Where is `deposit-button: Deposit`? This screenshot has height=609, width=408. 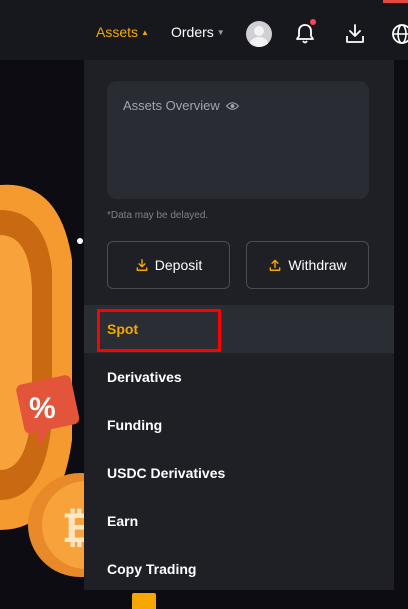
deposit-button: Deposit is located at coordinates (168, 265).